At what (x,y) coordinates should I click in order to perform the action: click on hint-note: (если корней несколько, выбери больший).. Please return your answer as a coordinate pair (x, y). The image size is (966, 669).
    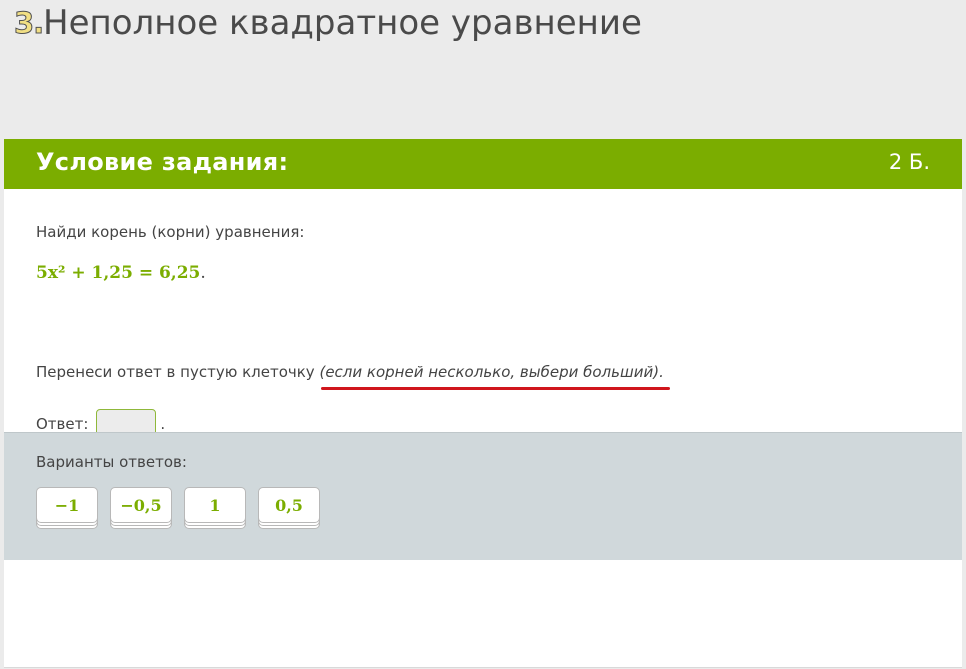
    Looking at the image, I should click on (494, 376).